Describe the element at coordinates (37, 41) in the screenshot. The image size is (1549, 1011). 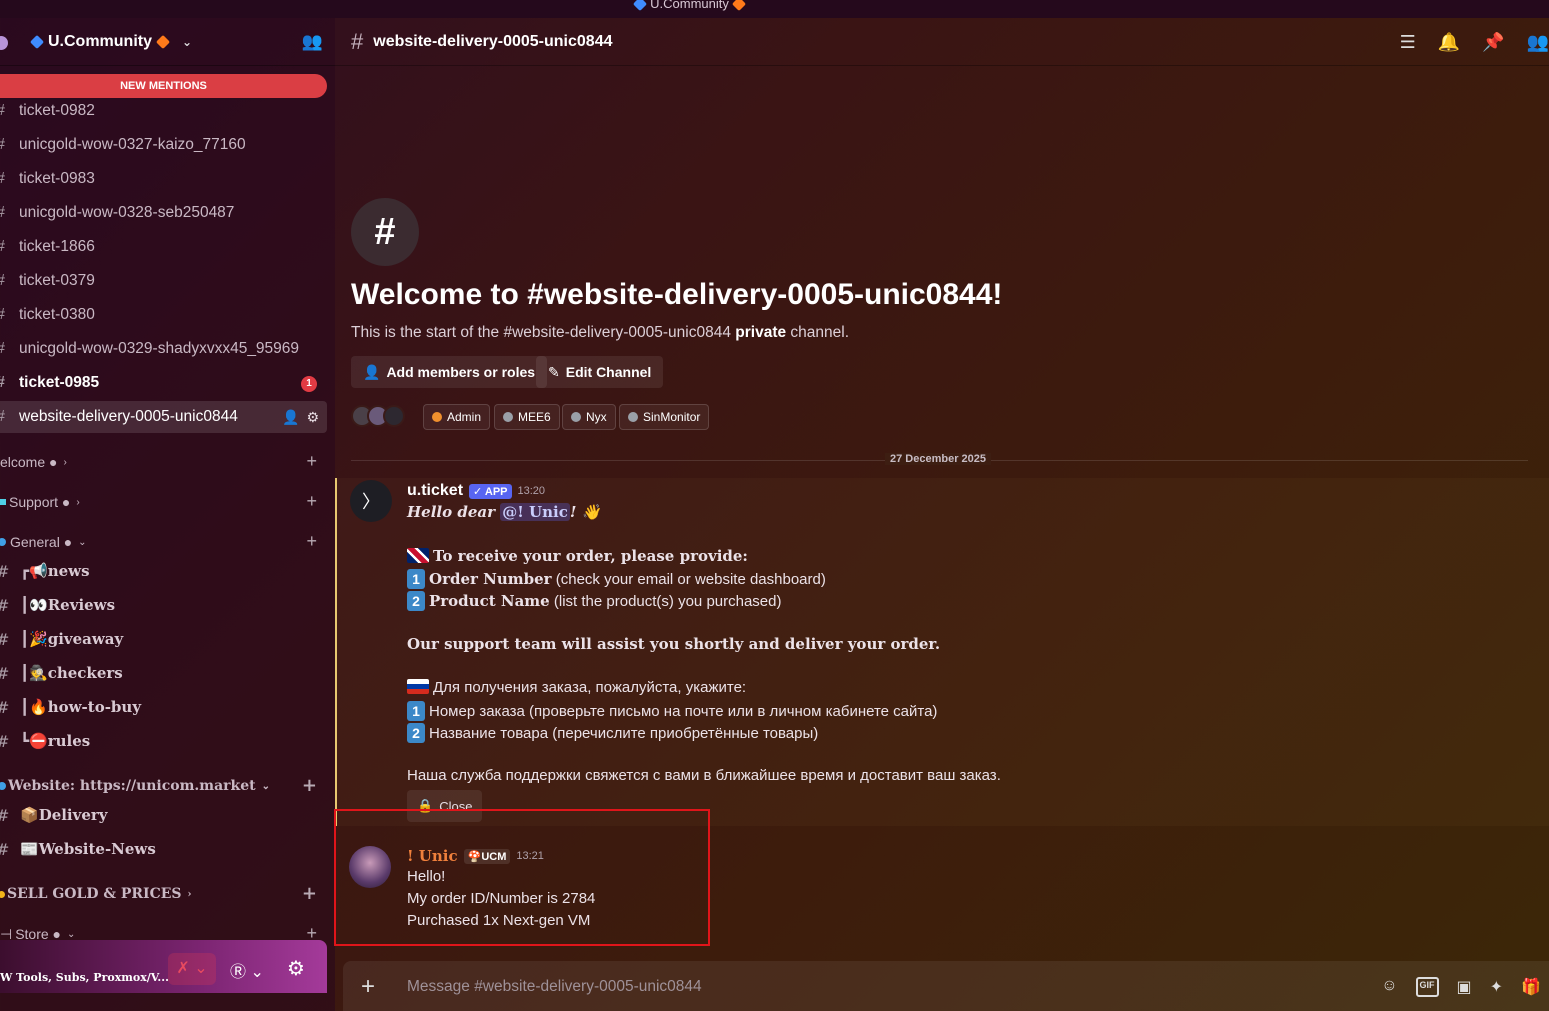
I see `diamond-icon` at that location.